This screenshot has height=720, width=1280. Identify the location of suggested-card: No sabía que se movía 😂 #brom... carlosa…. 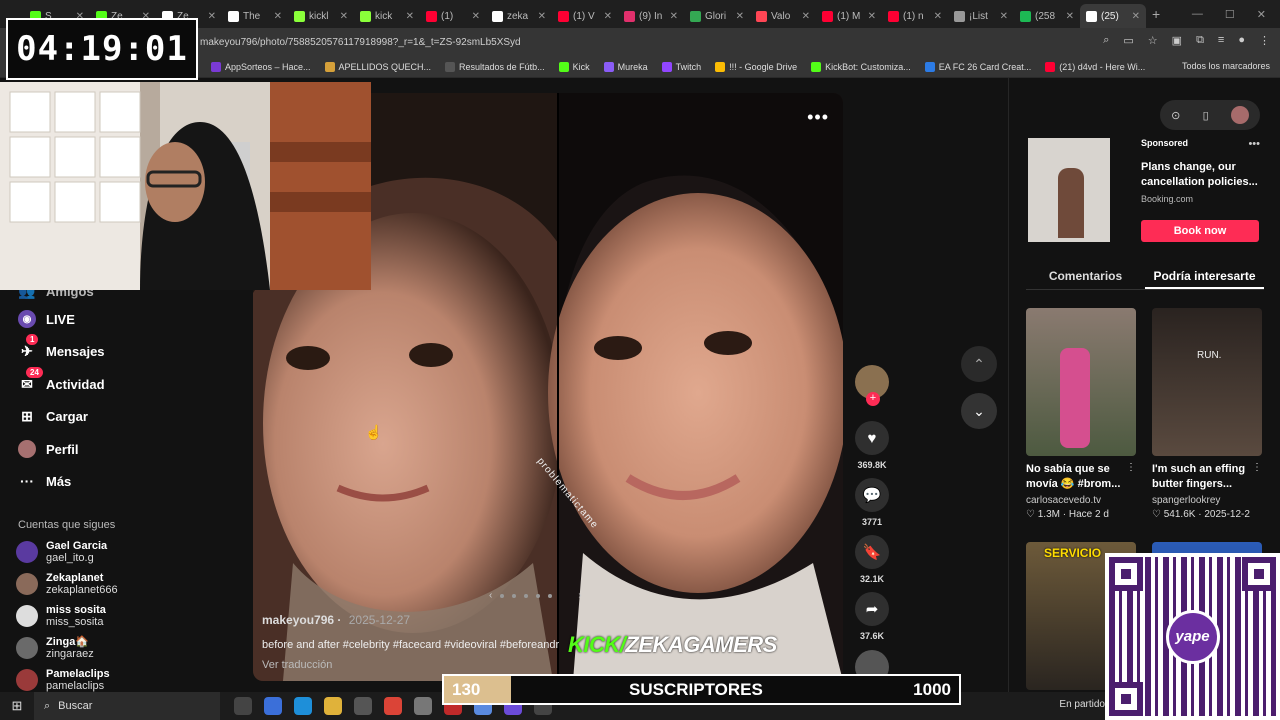
(1081, 414).